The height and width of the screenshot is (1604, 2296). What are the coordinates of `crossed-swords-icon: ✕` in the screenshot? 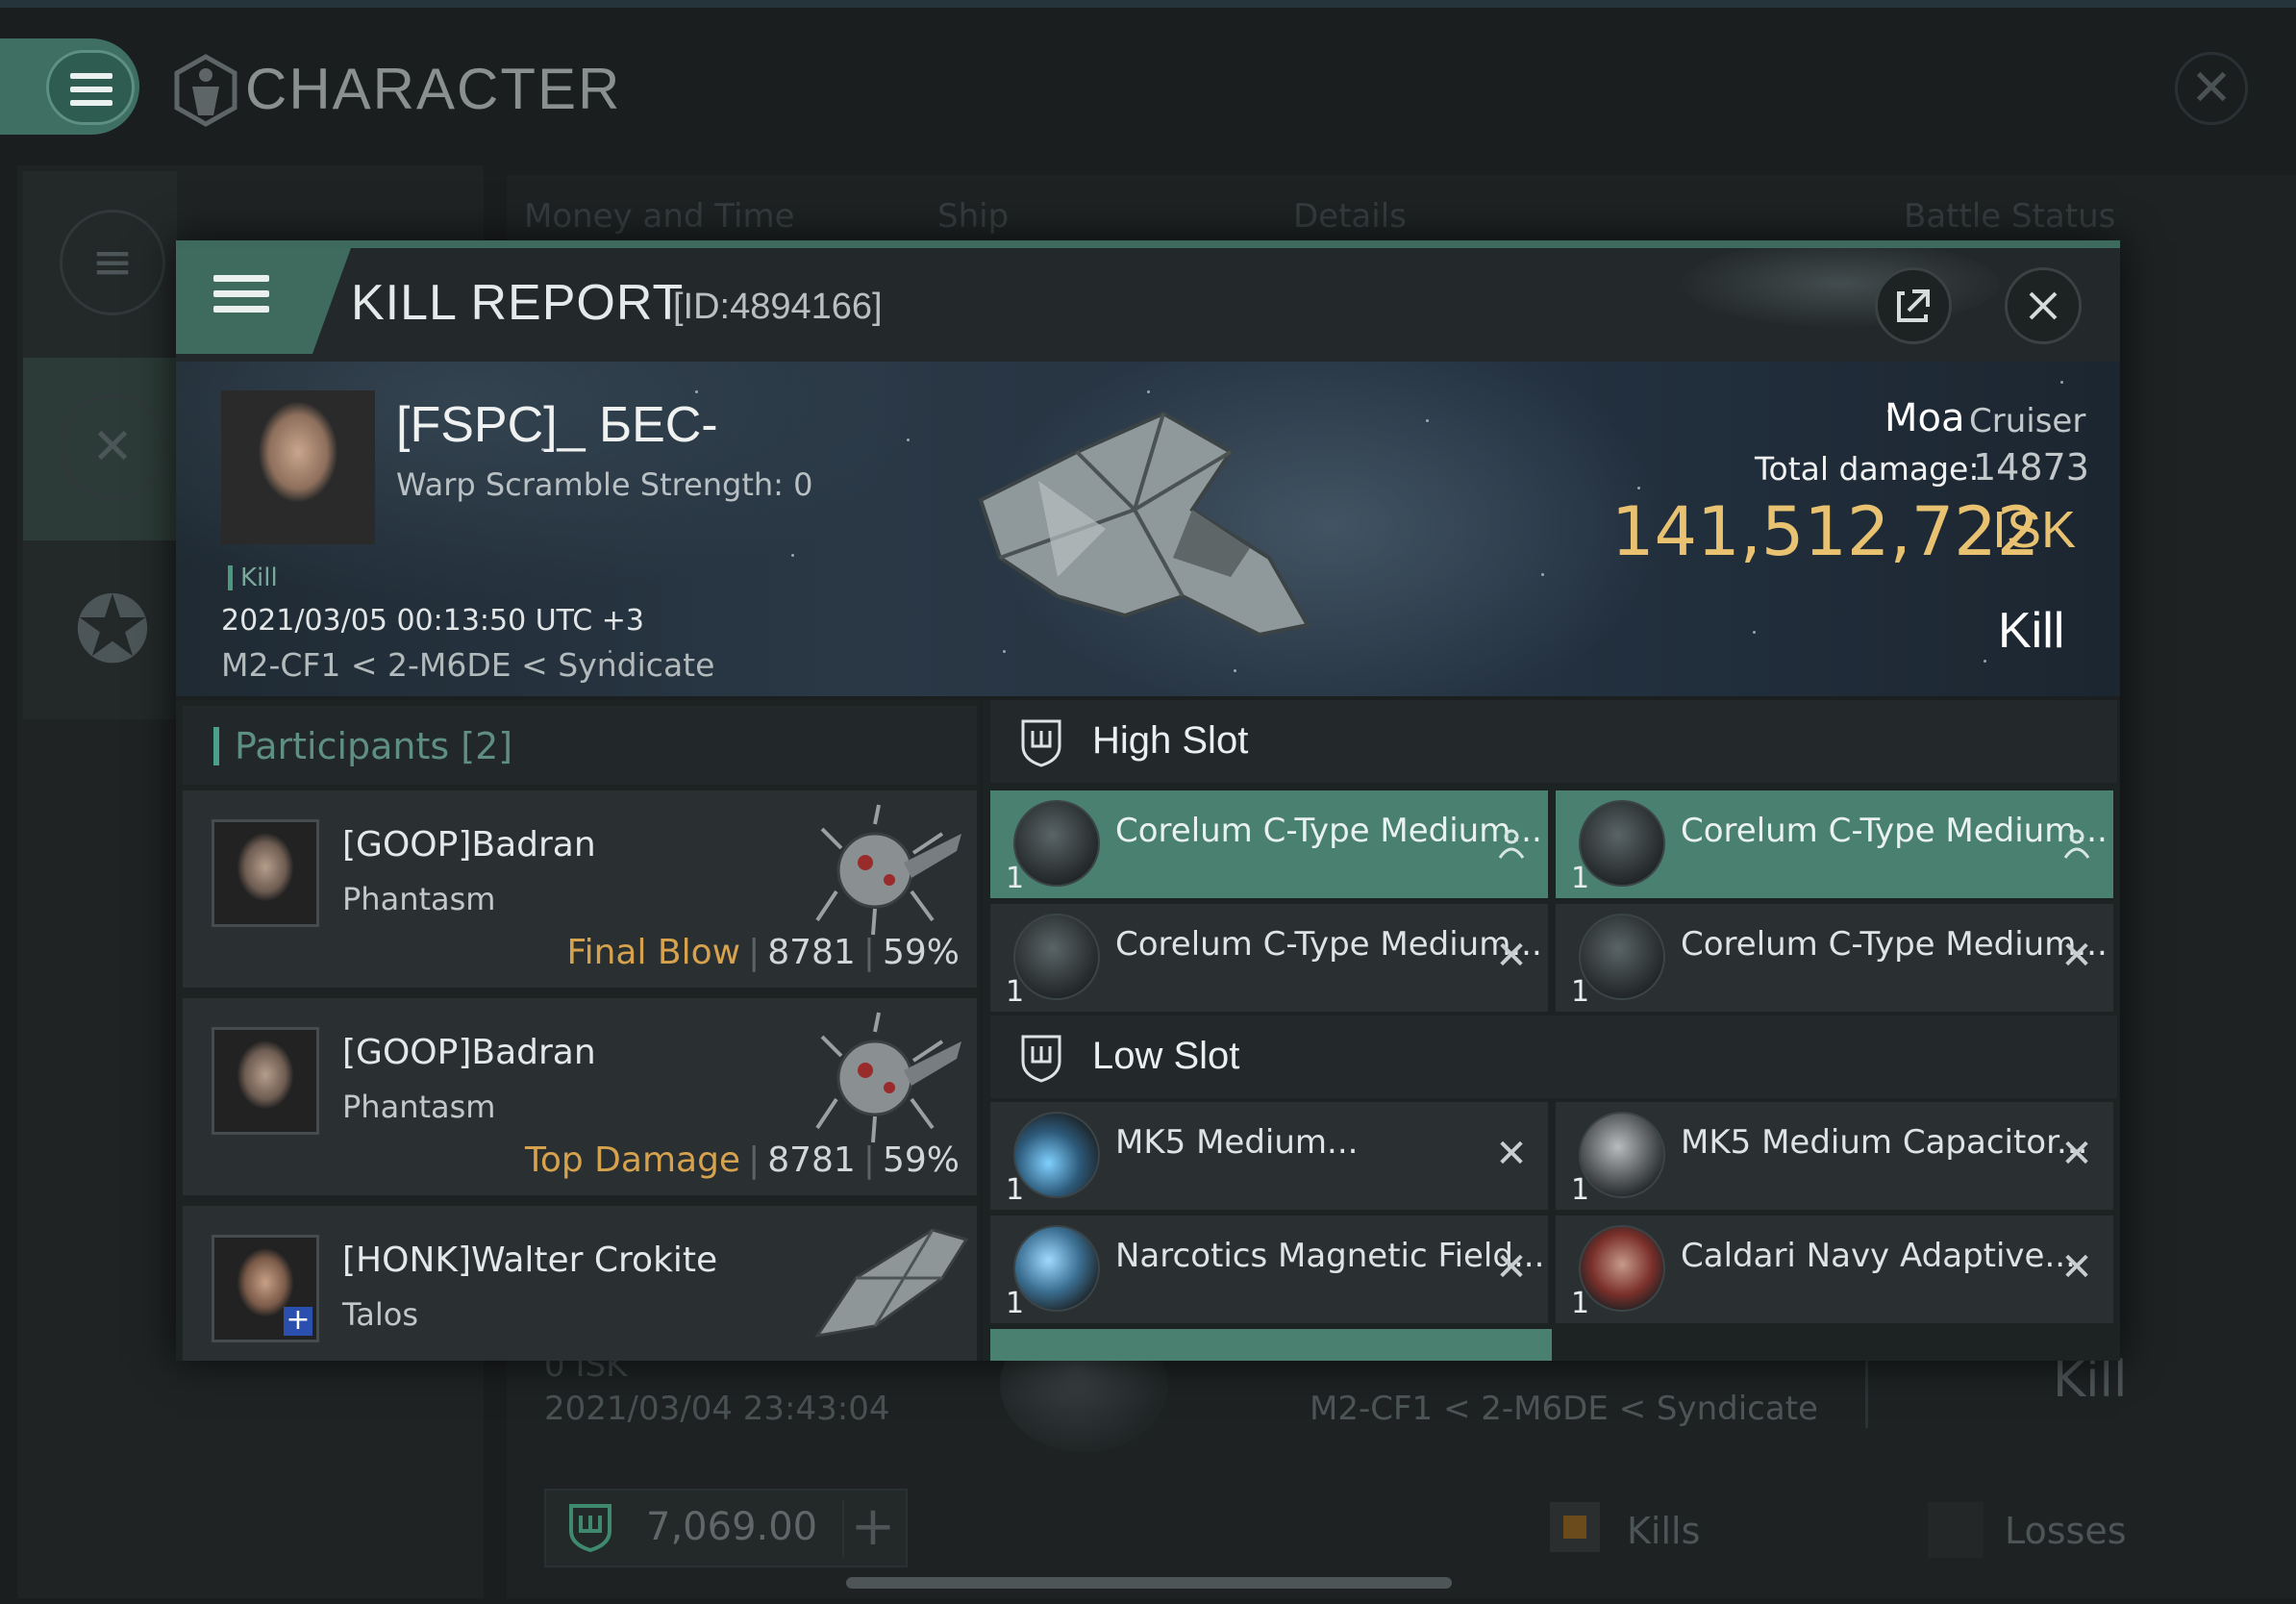 It's located at (112, 447).